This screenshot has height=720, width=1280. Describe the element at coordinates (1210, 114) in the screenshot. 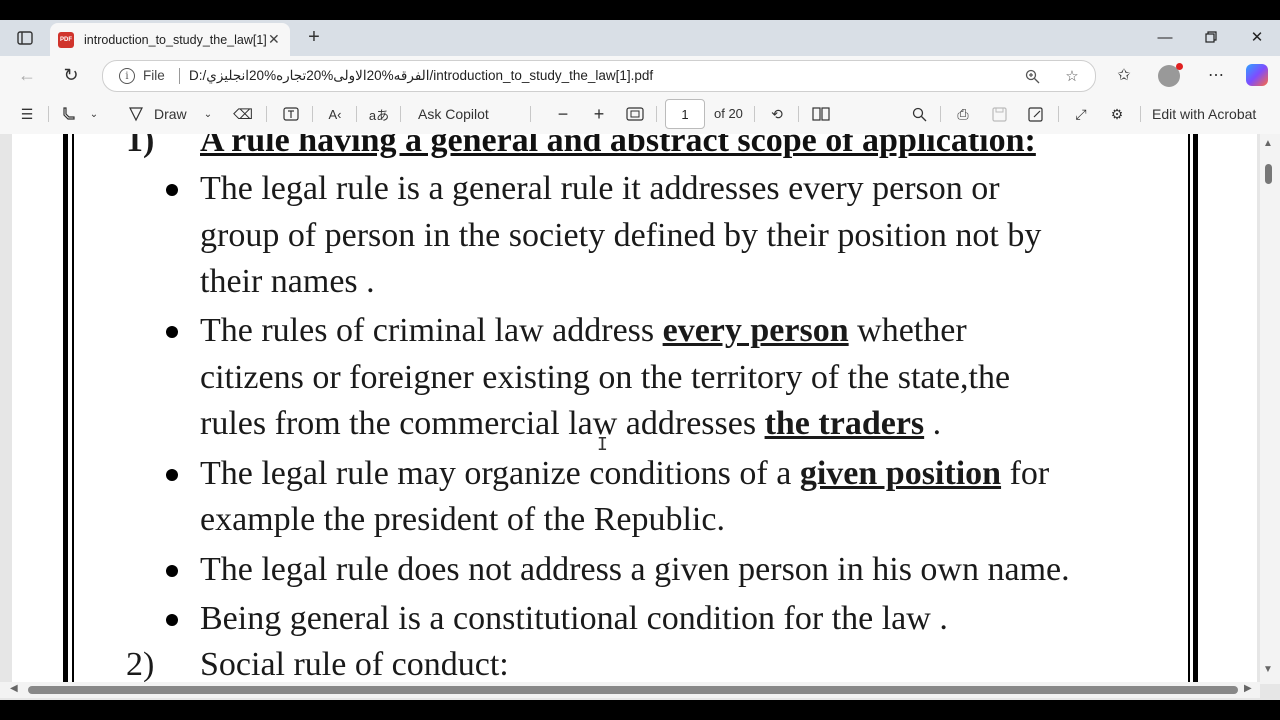

I see `edit-with-acrobat-button: Edit with Acrobat` at that location.